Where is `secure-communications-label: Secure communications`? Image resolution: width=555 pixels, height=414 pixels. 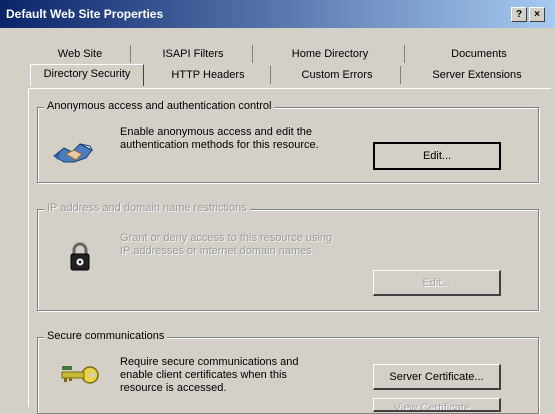
secure-communications-label: Secure communications is located at coordinates (106, 336).